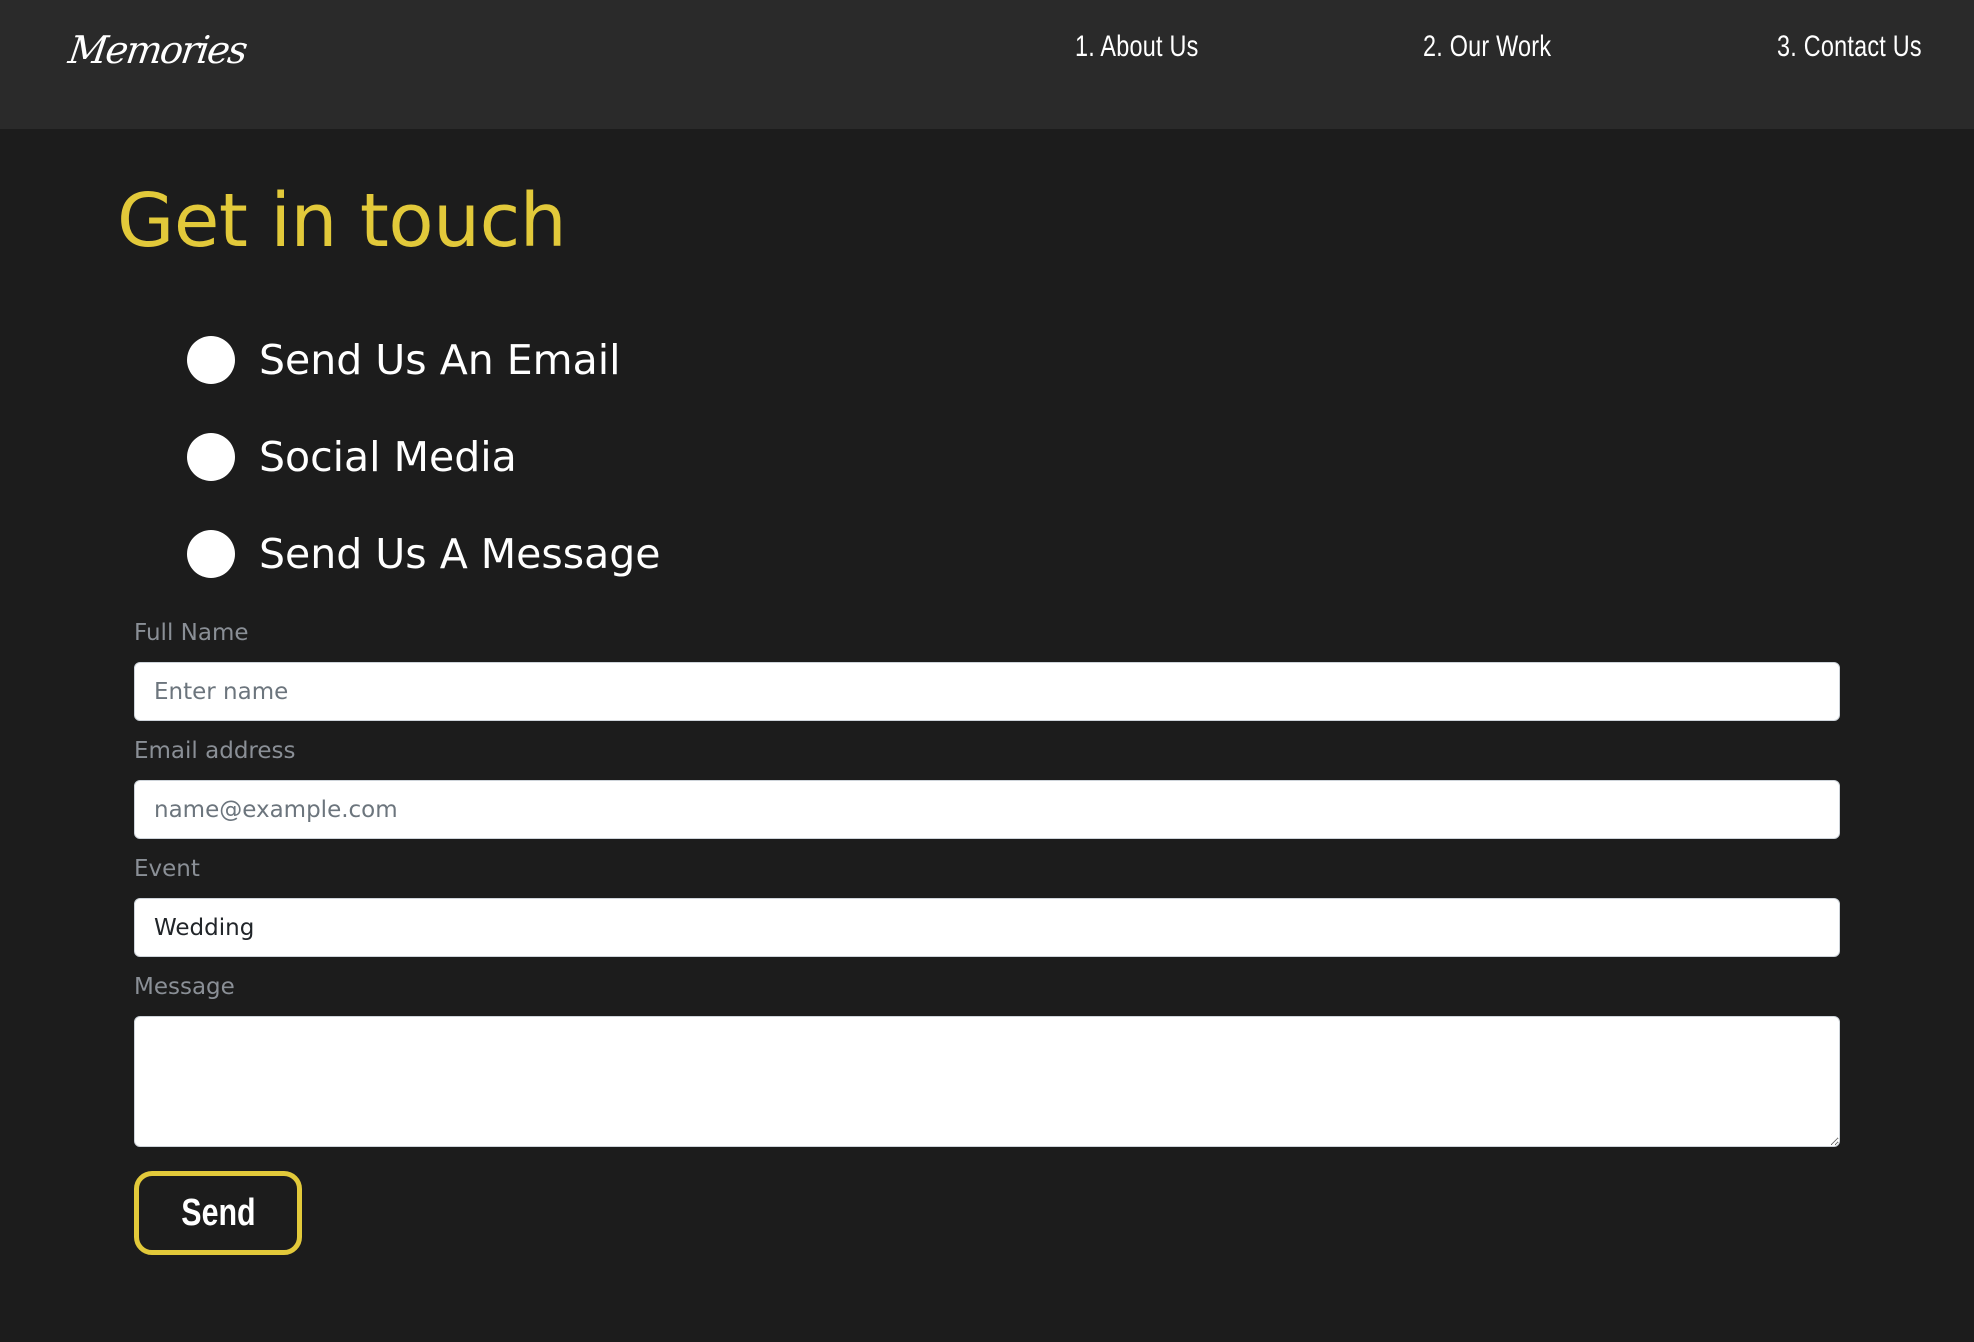 The height and width of the screenshot is (1342, 1974). I want to click on message-label: Message, so click(184, 987).